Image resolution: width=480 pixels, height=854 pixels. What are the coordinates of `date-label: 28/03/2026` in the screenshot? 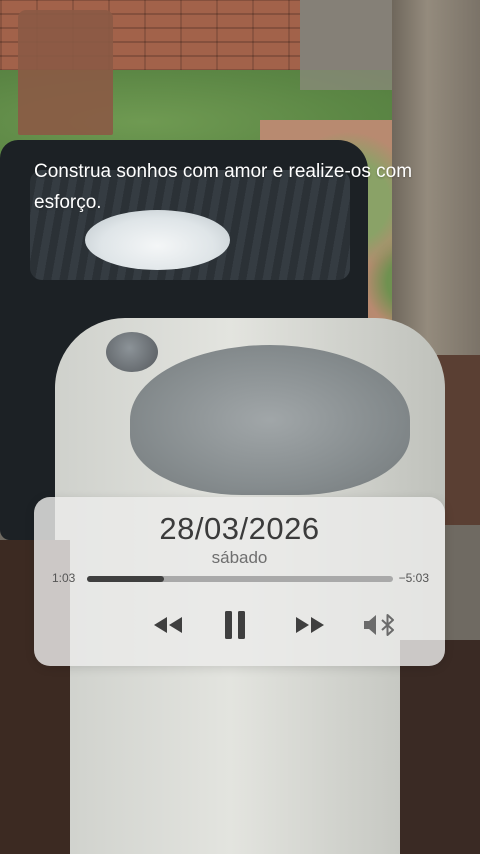 It's located at (239, 528).